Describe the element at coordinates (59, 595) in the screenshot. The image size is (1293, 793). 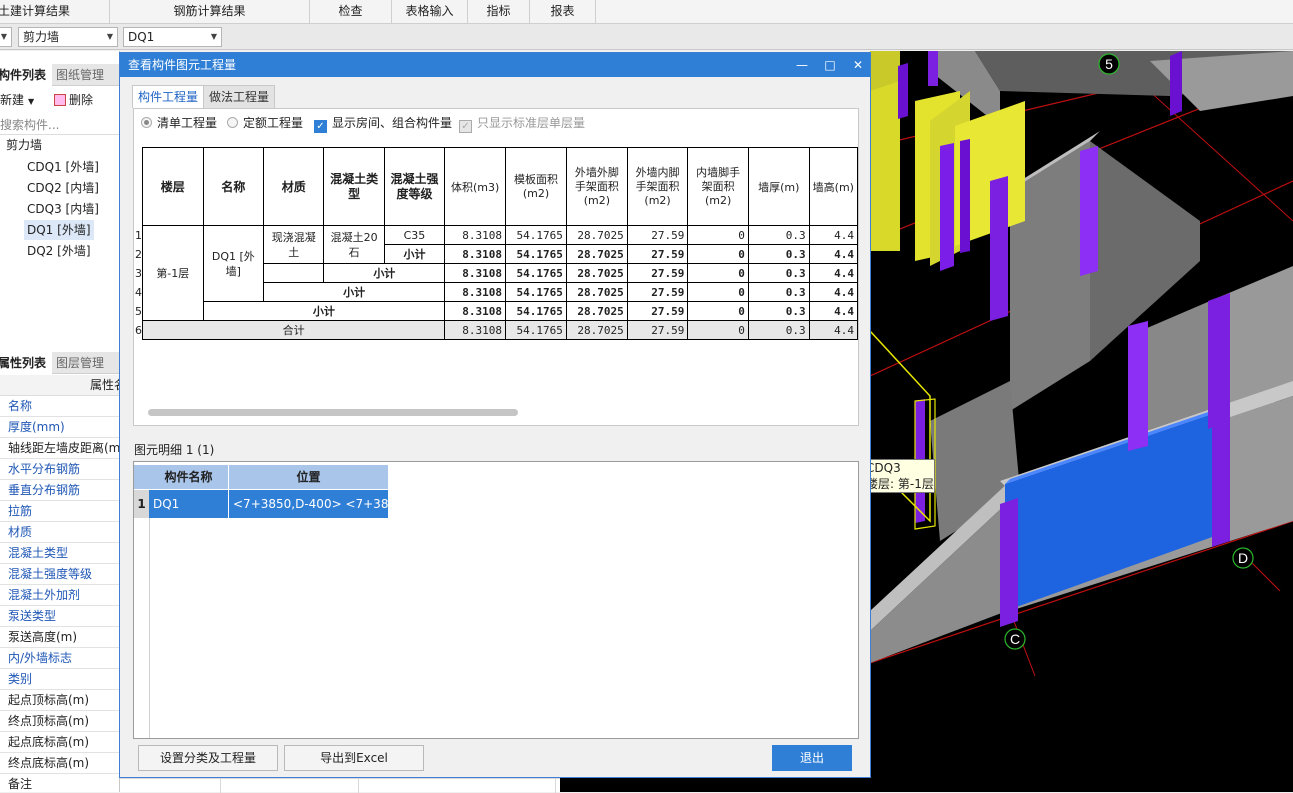
I see `property-row: 混凝土外加剂` at that location.